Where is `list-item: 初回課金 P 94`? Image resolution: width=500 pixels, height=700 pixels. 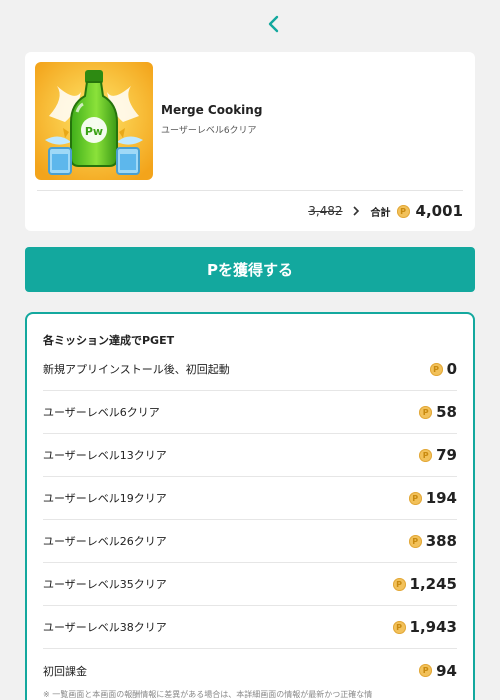 list-item: 初回課金 P 94 is located at coordinates (250, 670).